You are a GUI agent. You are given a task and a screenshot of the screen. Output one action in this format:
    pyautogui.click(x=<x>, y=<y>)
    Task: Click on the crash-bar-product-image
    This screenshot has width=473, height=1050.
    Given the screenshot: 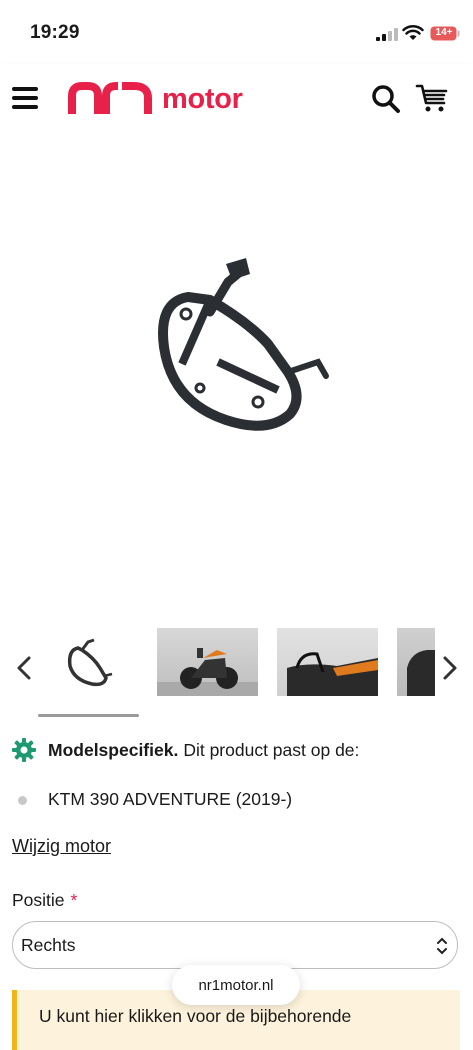 What is the action you would take?
    pyautogui.click(x=243, y=344)
    